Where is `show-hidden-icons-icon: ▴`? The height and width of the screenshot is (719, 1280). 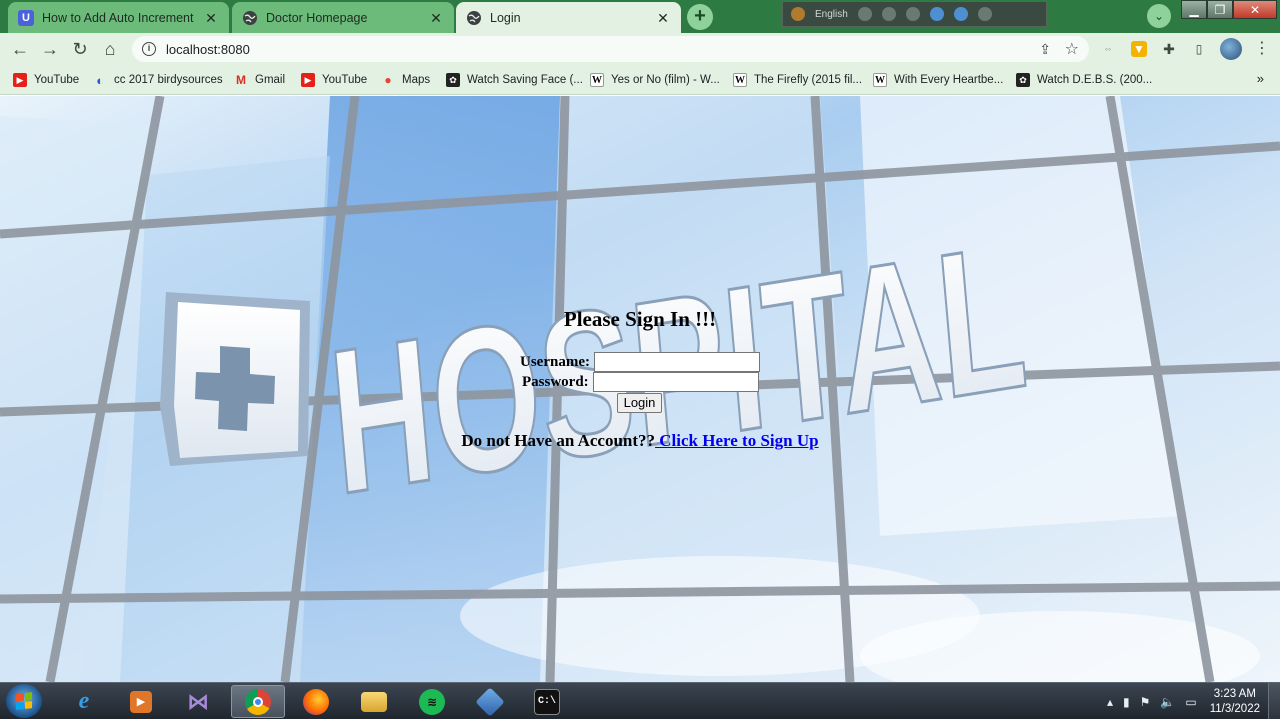 show-hidden-icons-icon: ▴ is located at coordinates (1110, 702).